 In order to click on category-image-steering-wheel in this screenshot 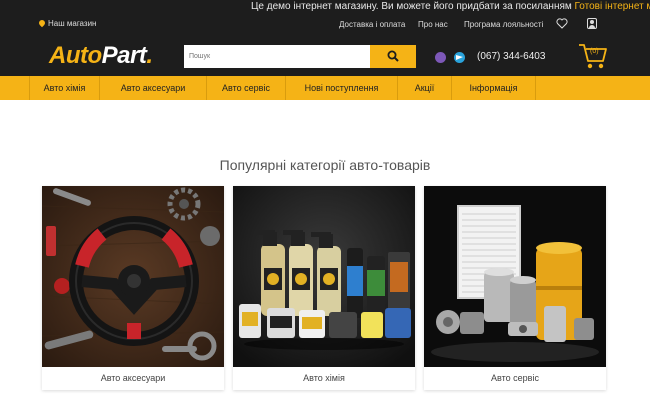, I will do `click(133, 276)`.